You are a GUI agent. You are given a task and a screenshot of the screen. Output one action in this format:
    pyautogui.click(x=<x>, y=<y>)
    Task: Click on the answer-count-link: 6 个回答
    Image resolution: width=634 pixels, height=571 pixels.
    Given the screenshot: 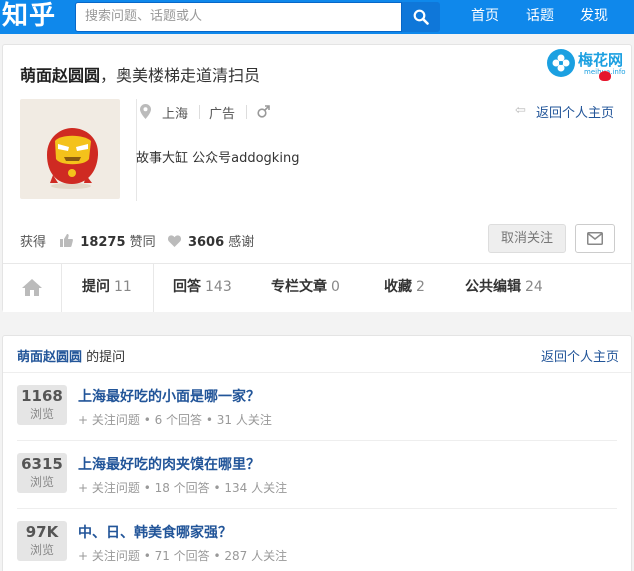 What is the action you would take?
    pyautogui.click(x=178, y=420)
    